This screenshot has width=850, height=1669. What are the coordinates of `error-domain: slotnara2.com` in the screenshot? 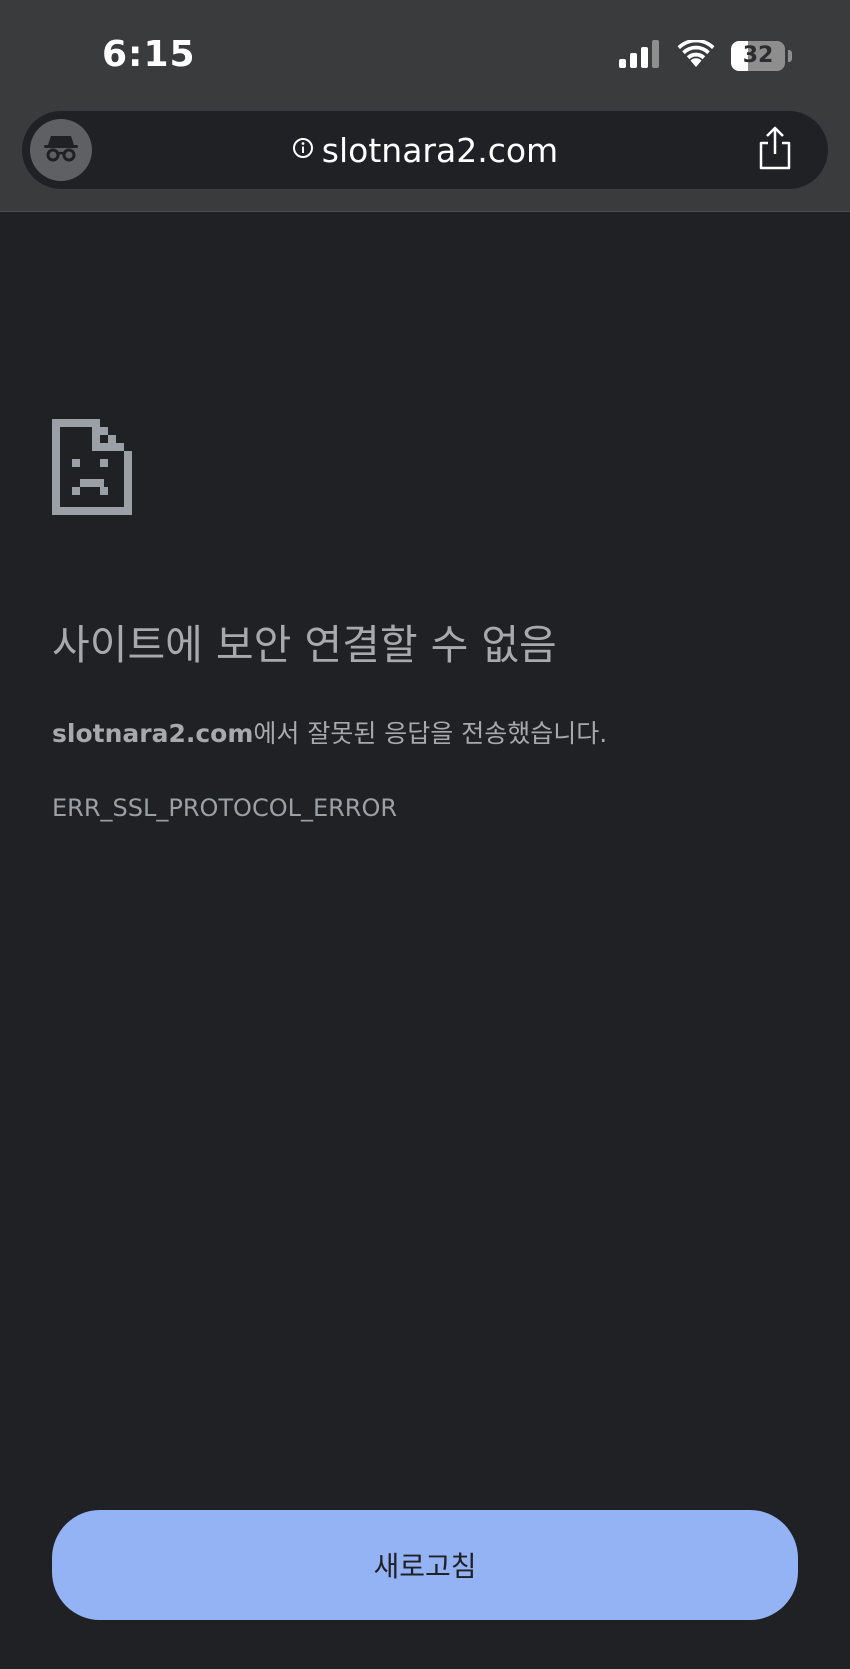 It's located at (153, 733).